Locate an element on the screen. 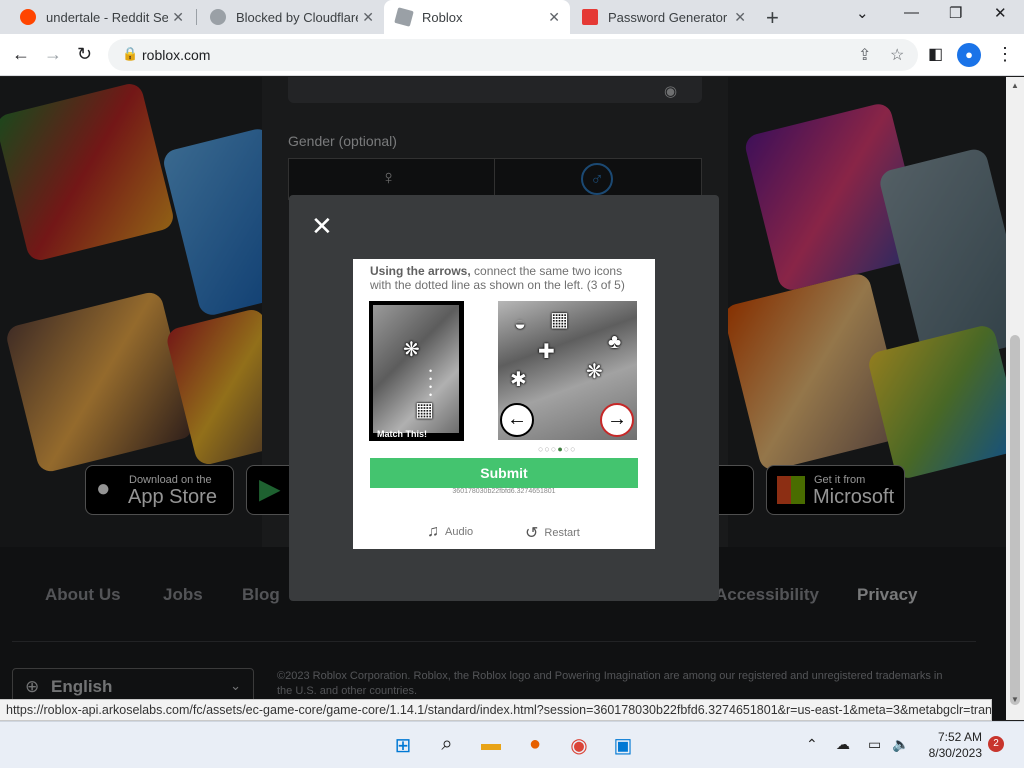 The height and width of the screenshot is (768, 1024). right-arrow-button: → is located at coordinates (617, 420).